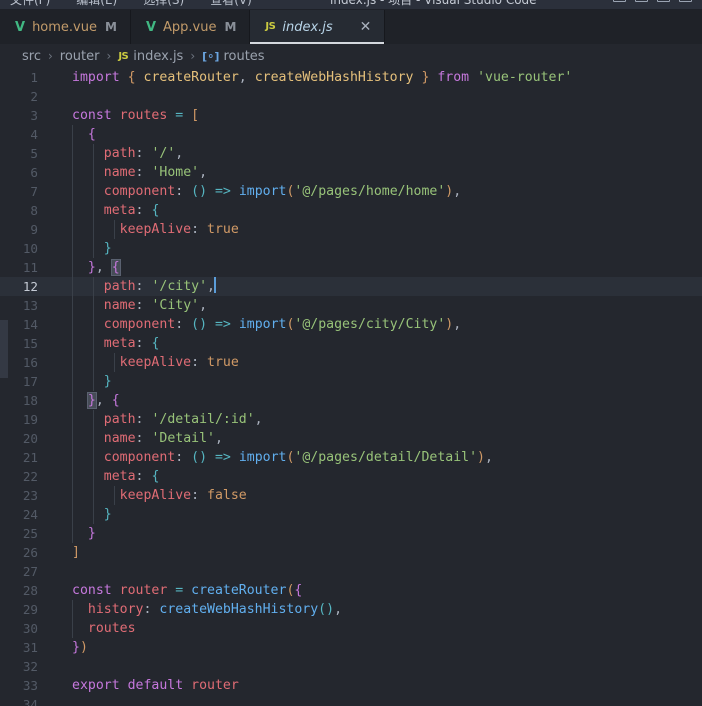  Describe the element at coordinates (351, 571) in the screenshot. I see `code-line: 27` at that location.